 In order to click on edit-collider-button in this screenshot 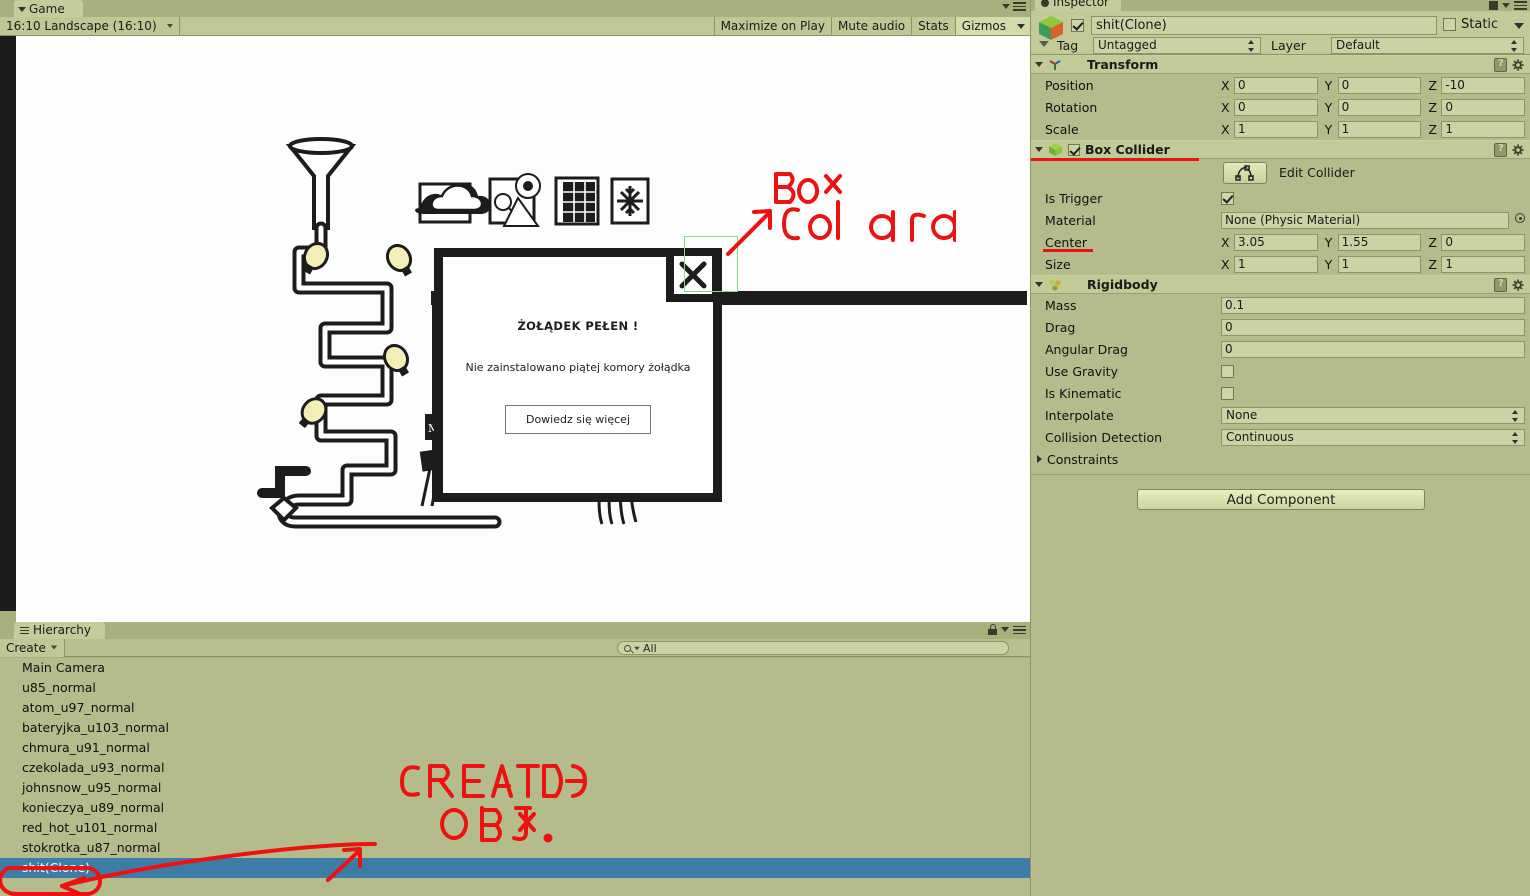, I will do `click(1245, 173)`.